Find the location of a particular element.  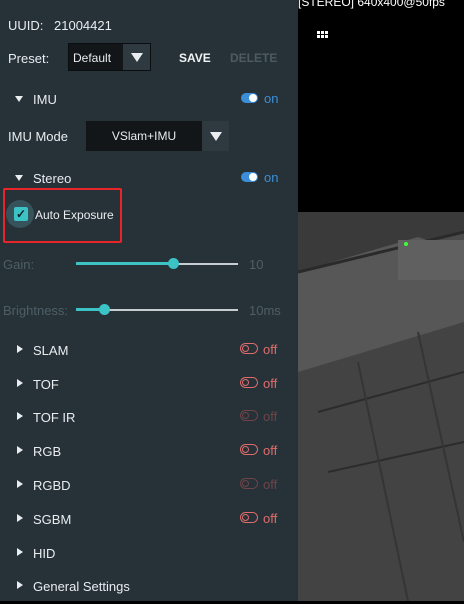

stereo-toggle is located at coordinates (249, 177).